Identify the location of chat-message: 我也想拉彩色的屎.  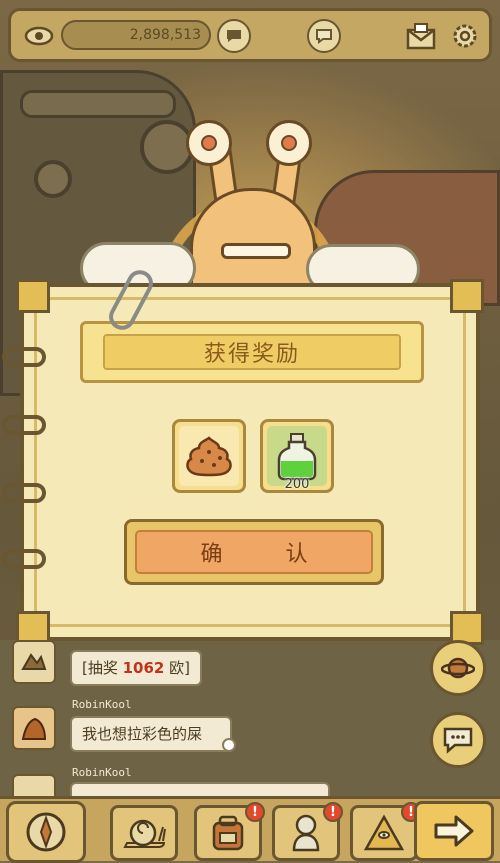
(151, 734).